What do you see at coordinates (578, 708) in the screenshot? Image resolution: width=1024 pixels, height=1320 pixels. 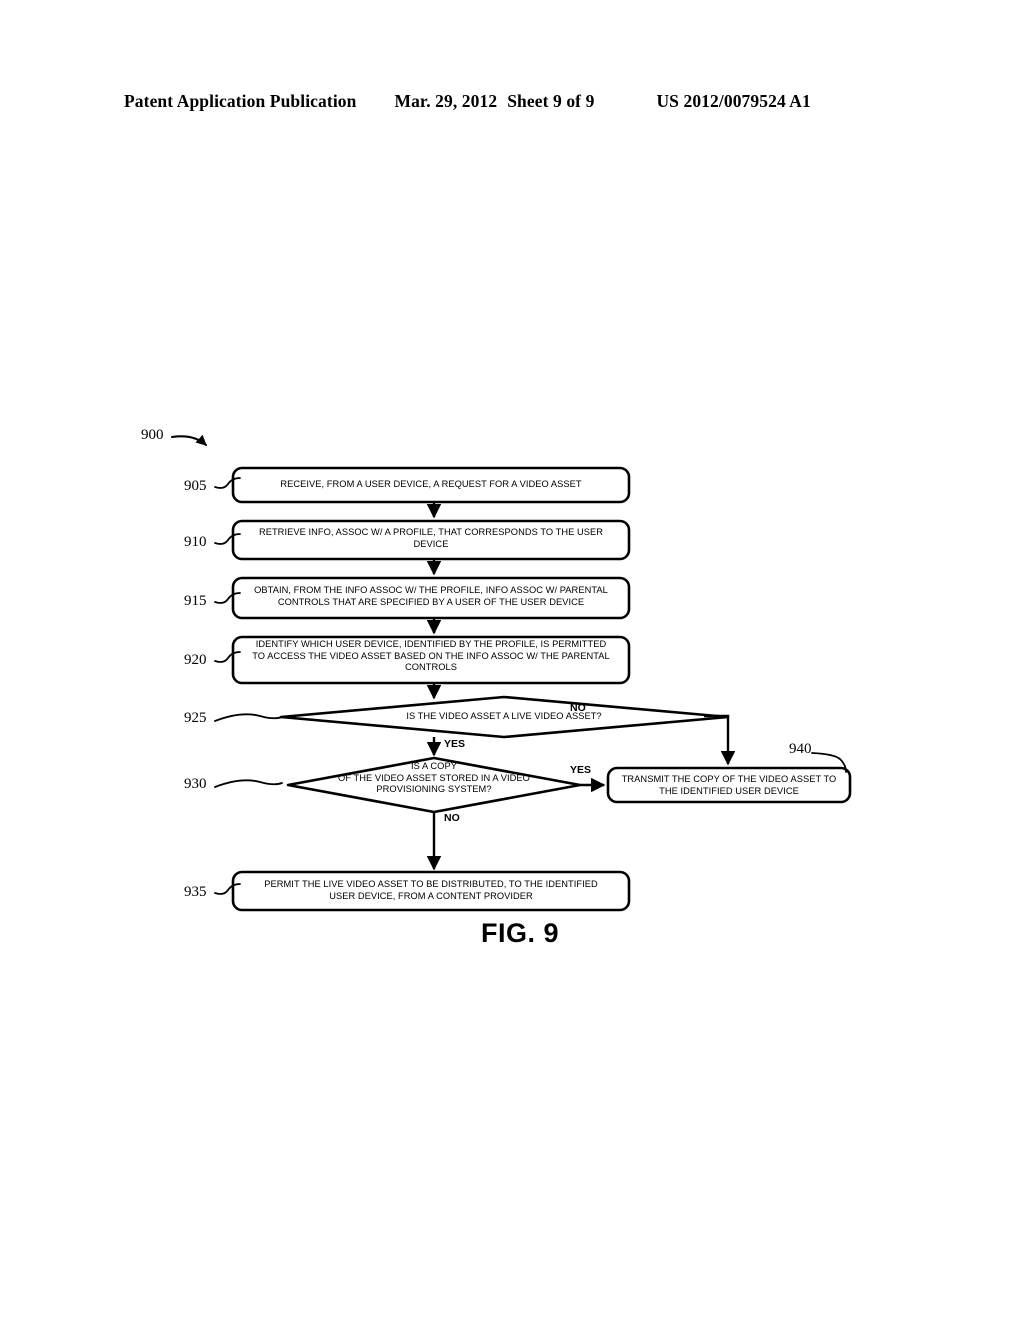 I see `branch-label-925-no: NO` at bounding box center [578, 708].